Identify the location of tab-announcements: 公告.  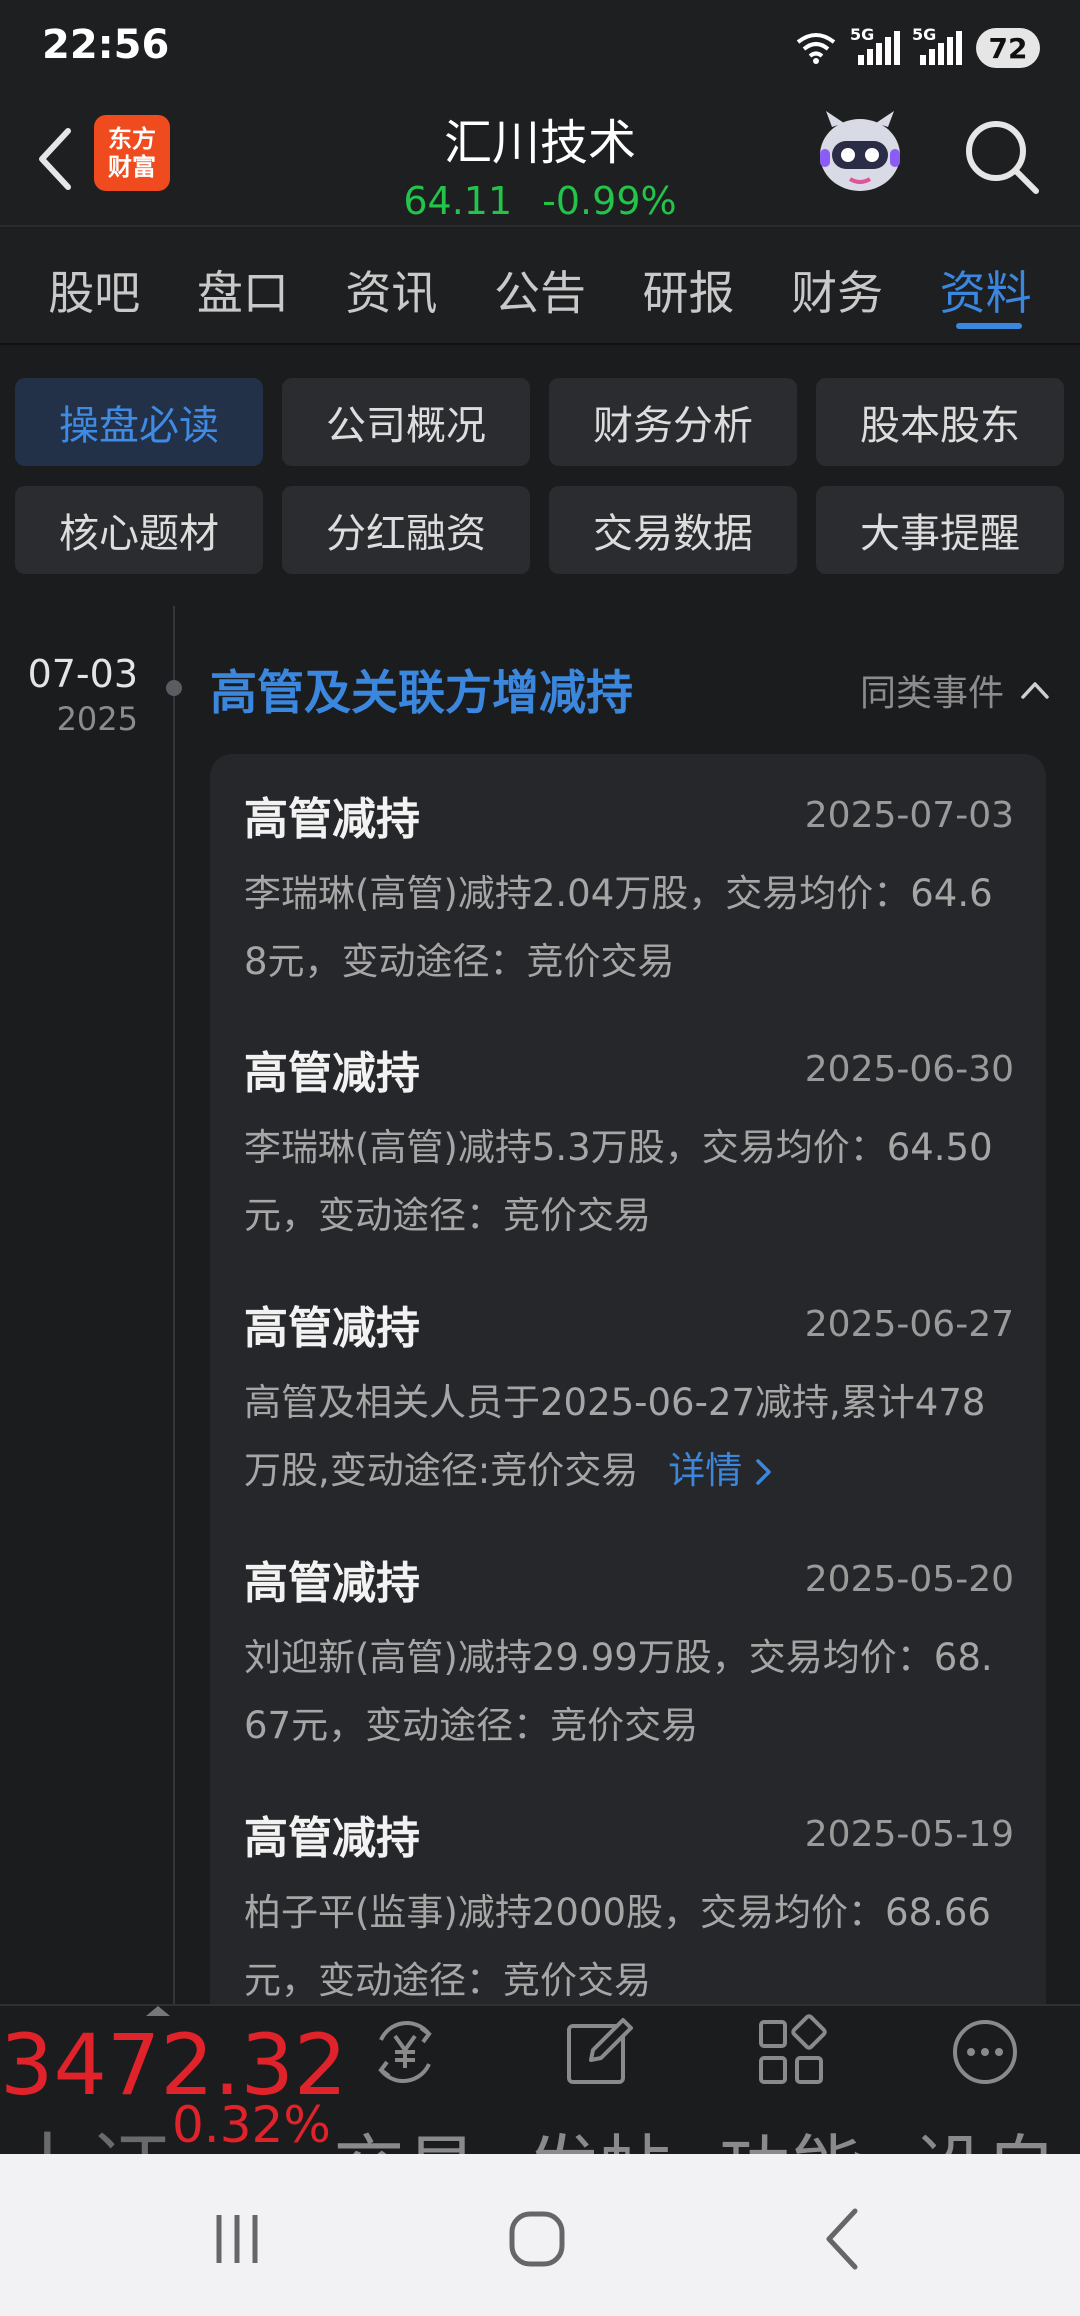
(540, 286).